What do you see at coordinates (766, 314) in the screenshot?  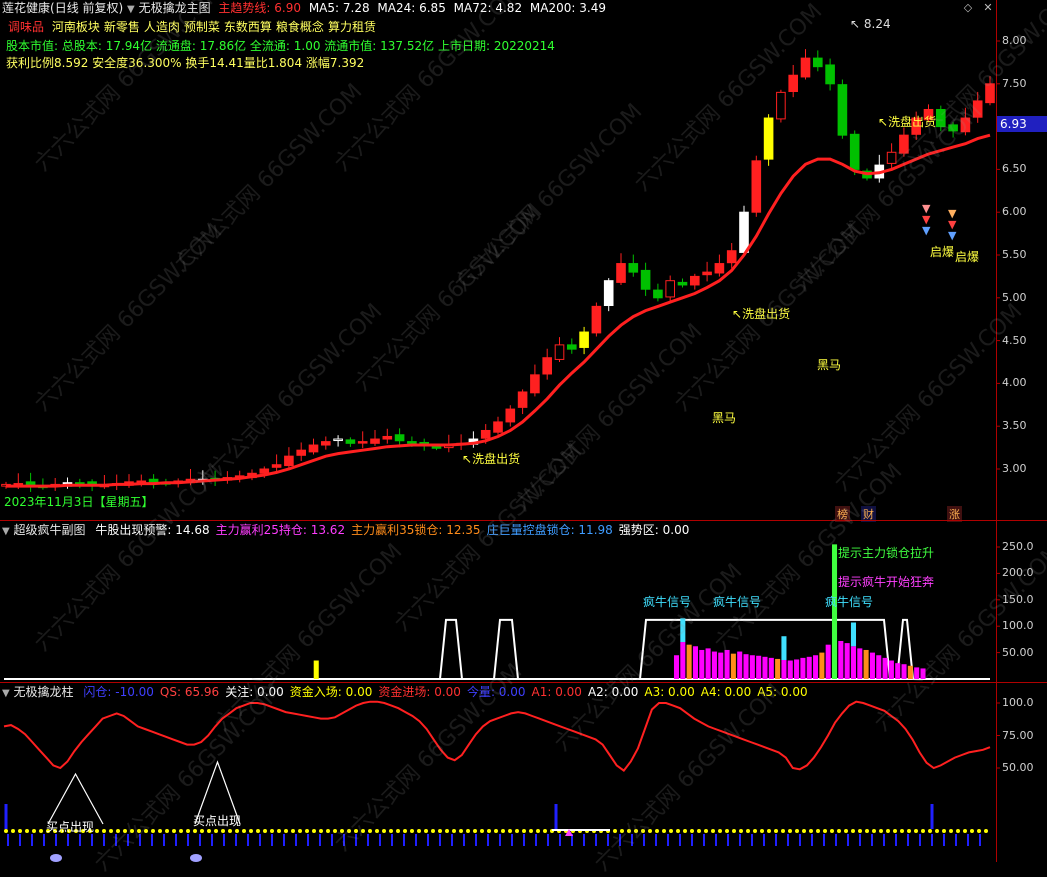 I see `wash-signal-2-text: 洗盘出货` at bounding box center [766, 314].